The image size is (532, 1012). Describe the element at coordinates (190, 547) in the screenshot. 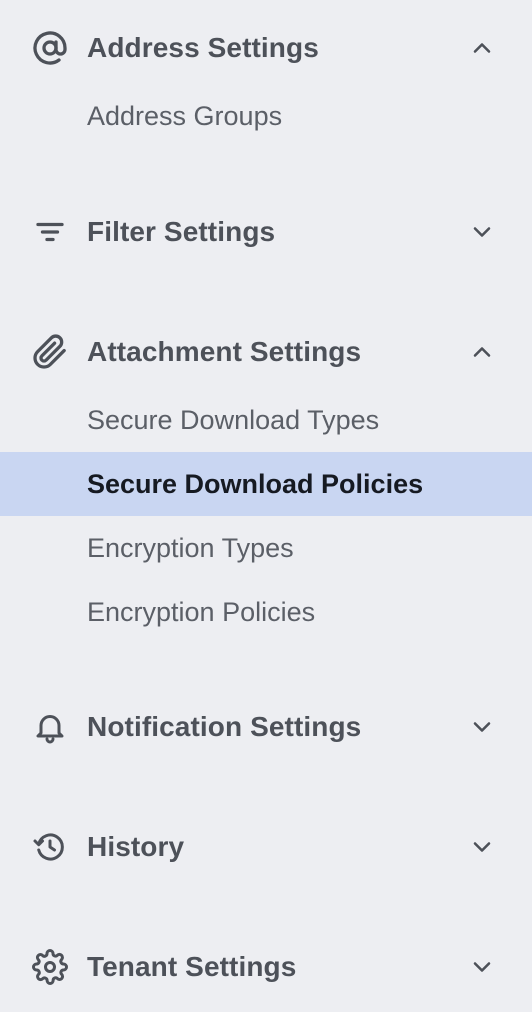

I see `sidebar-item-label: Encryption Types` at that location.